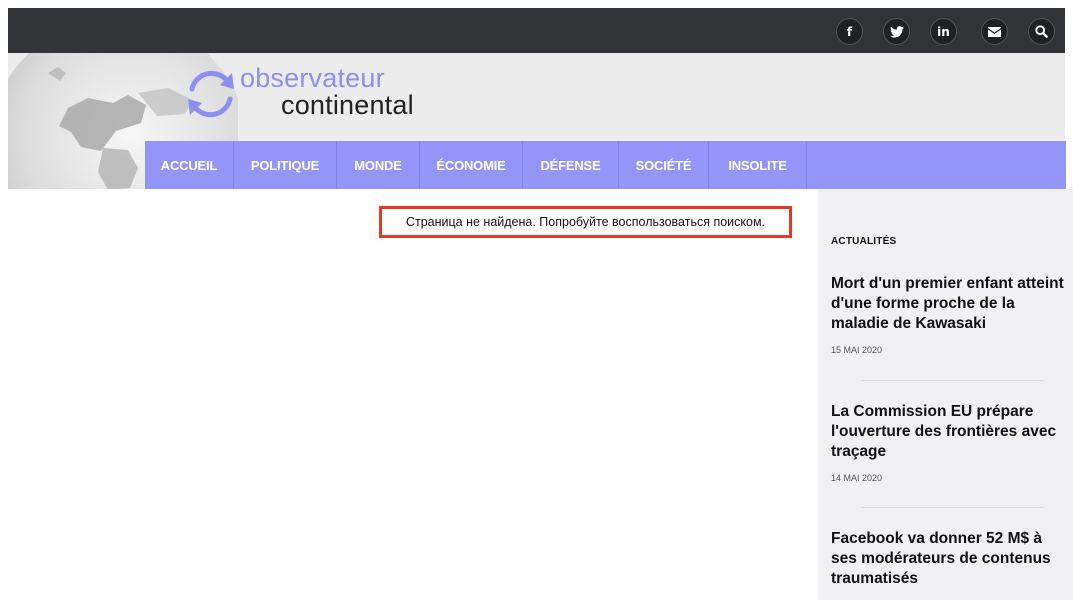  What do you see at coordinates (471, 165) in the screenshot?
I see `nav-item-economie: ÉCONOMIE` at bounding box center [471, 165].